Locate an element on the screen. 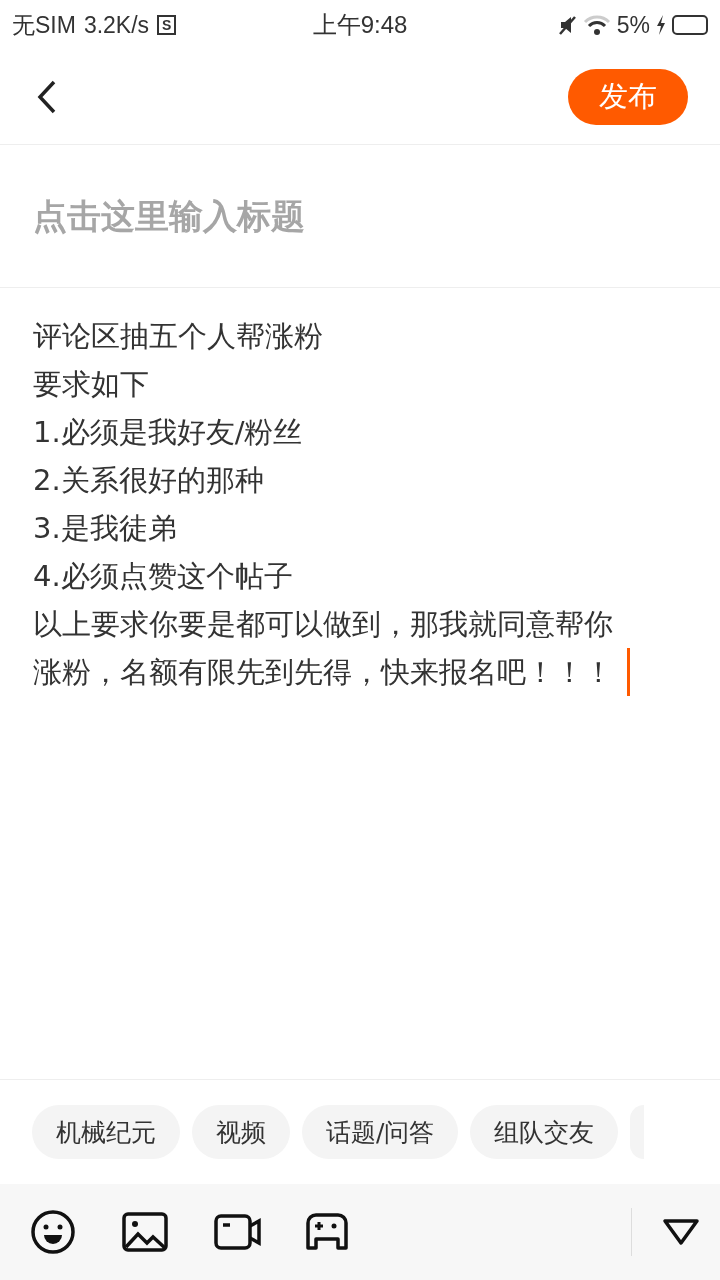  body-text-line: 评论区抽五个人帮涨粉 is located at coordinates (178, 336).